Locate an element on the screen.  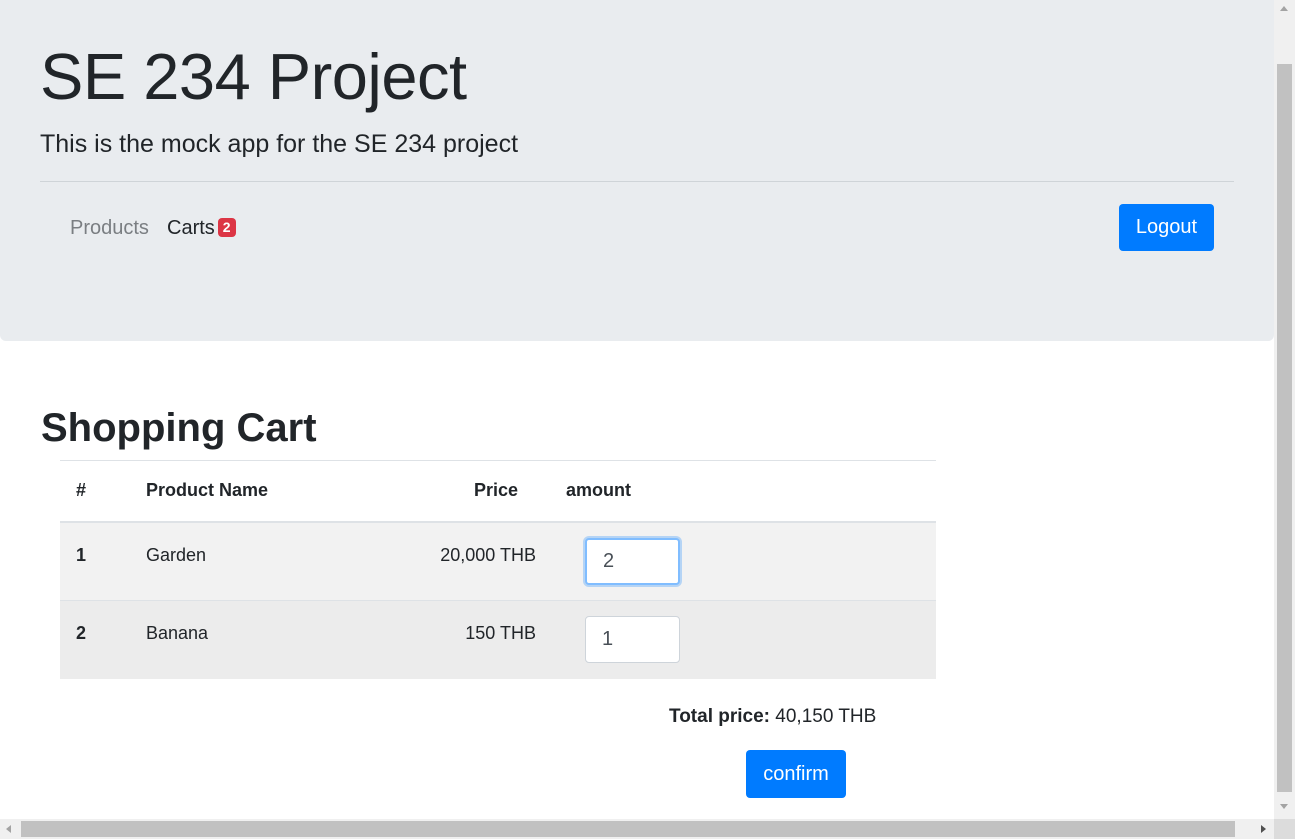
nav-products-link: Products is located at coordinates (109, 228).